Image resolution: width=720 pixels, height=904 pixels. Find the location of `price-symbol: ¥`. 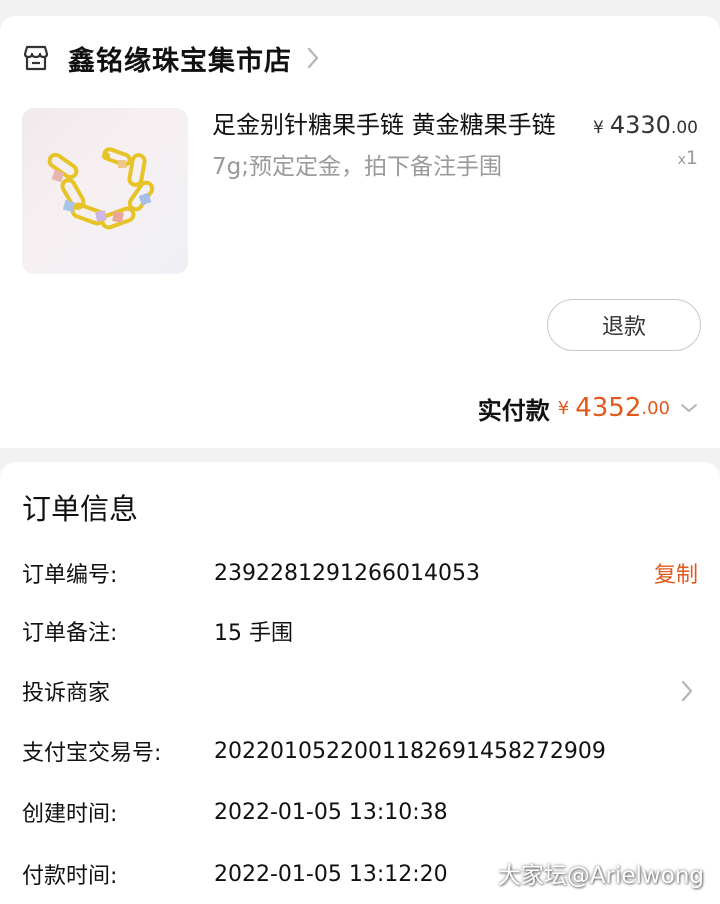

price-symbol: ¥ is located at coordinates (598, 128).